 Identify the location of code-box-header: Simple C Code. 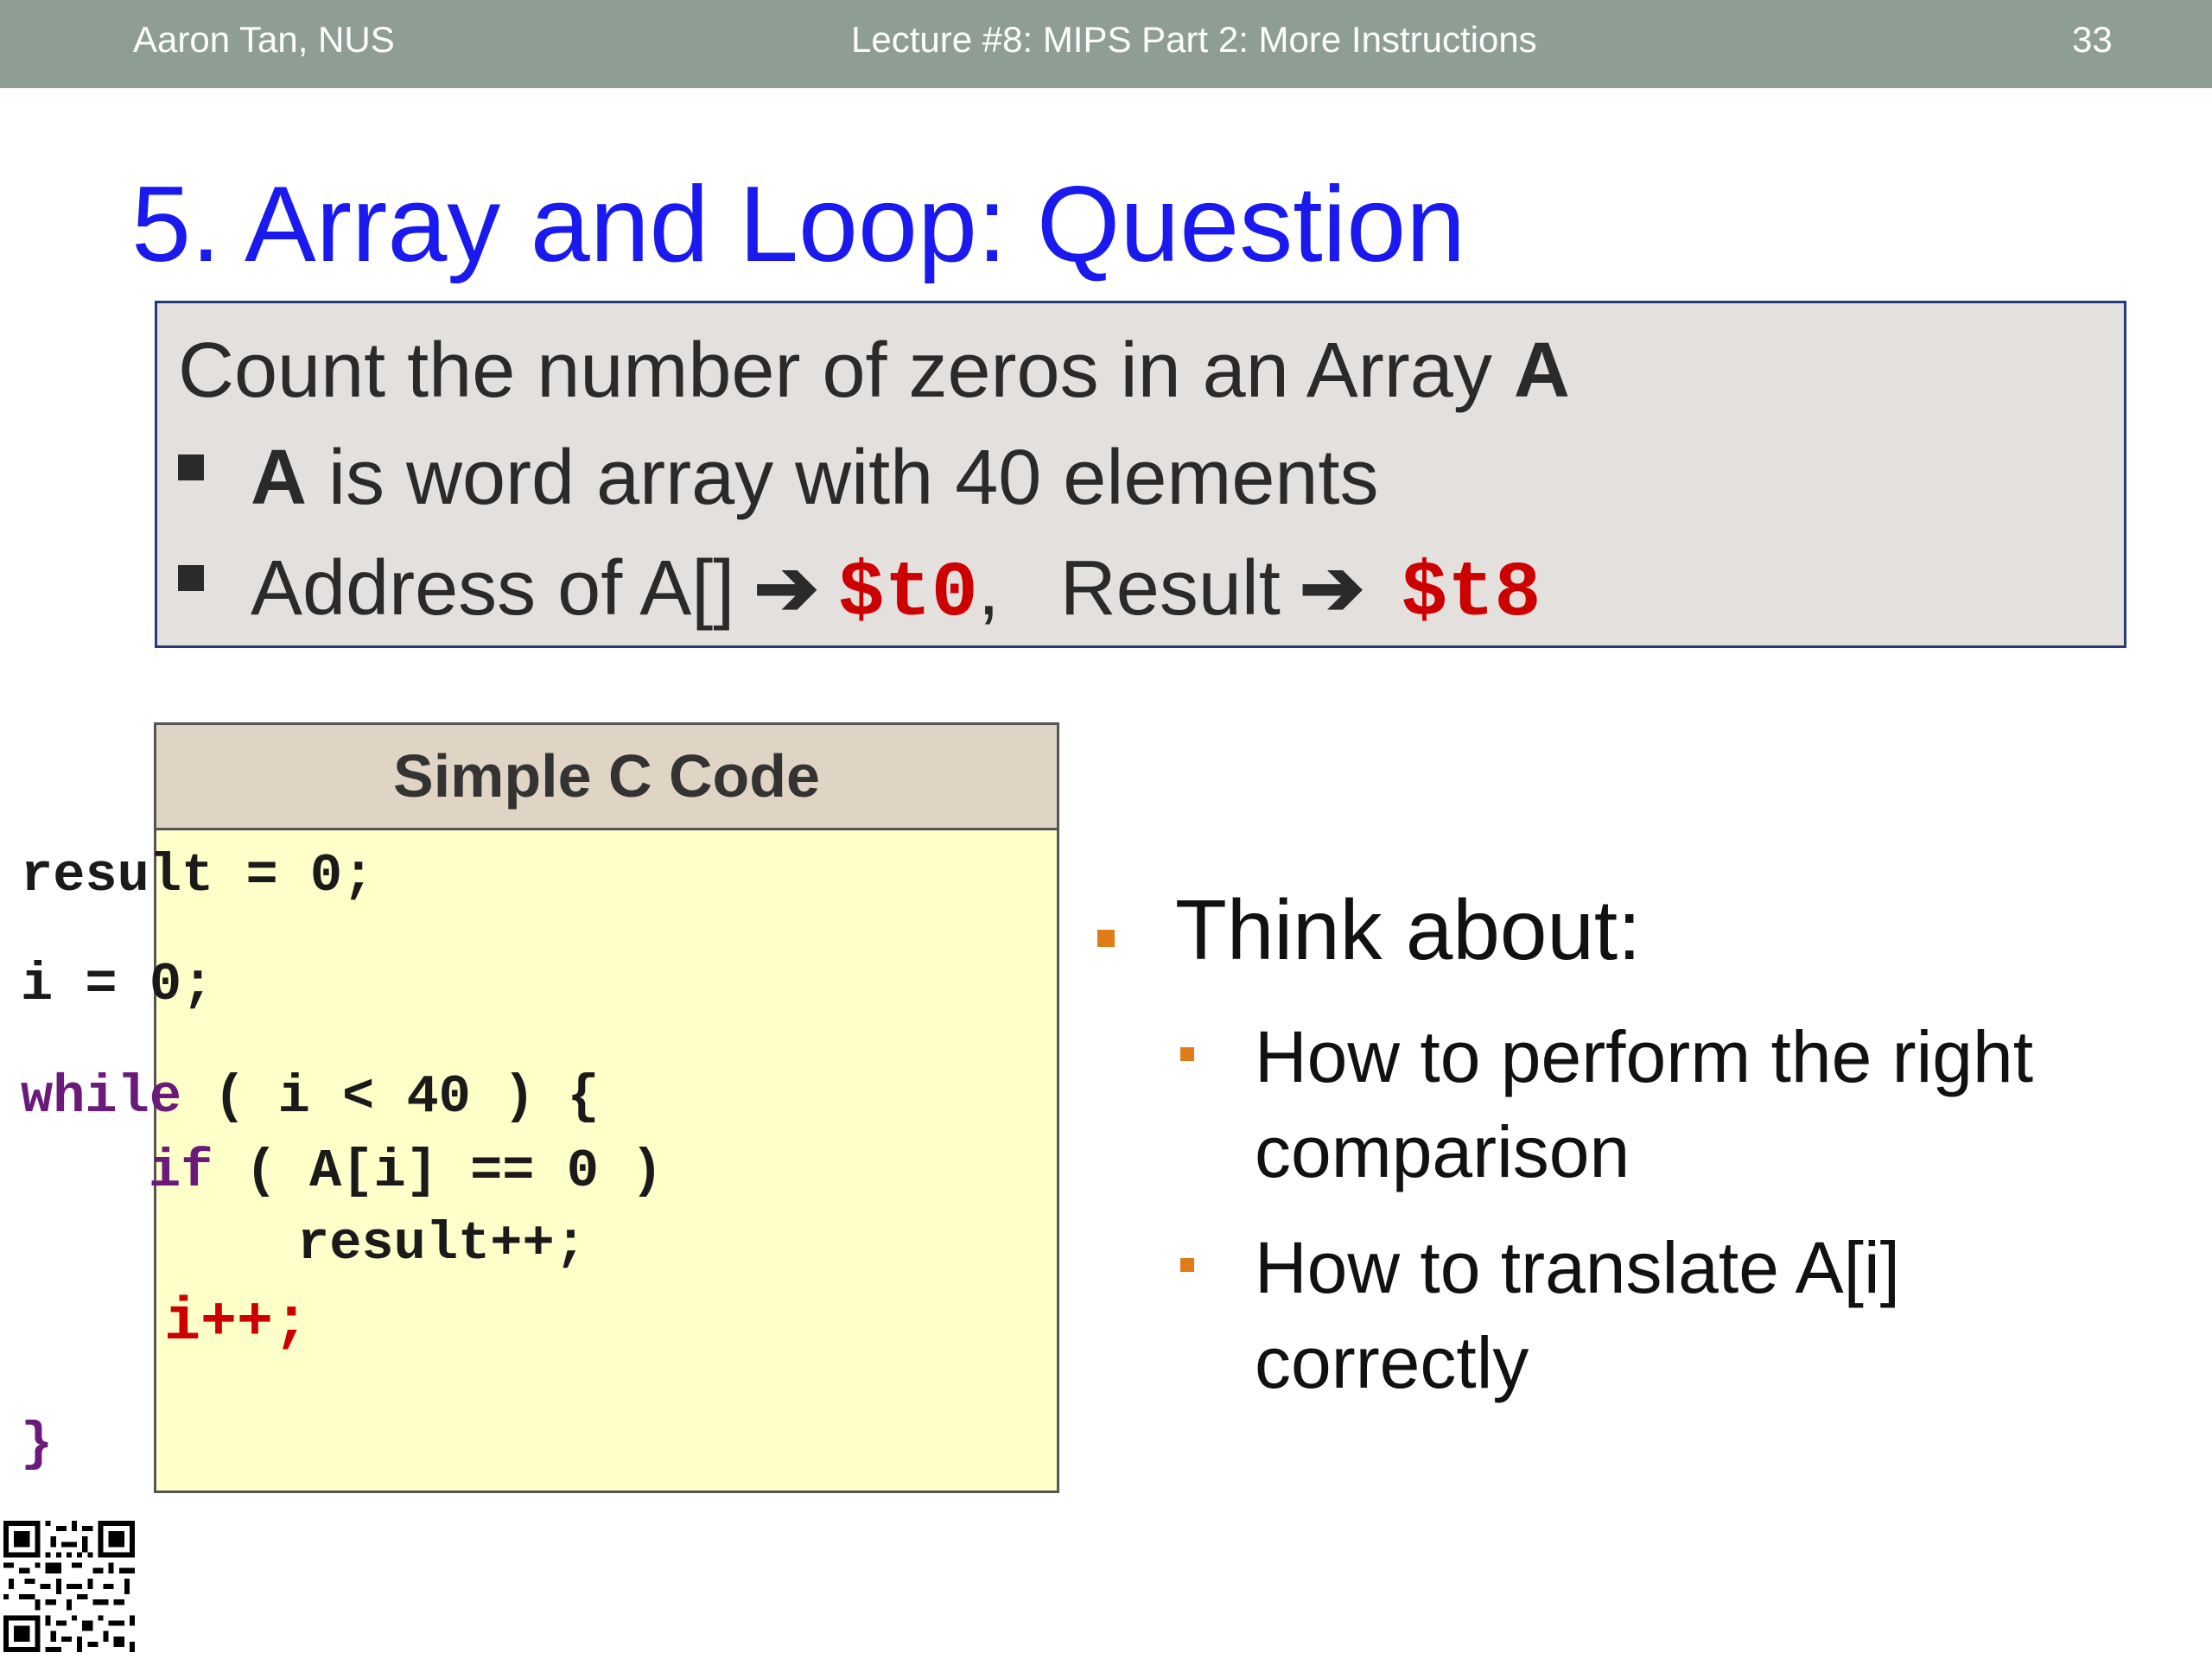
(606, 777).